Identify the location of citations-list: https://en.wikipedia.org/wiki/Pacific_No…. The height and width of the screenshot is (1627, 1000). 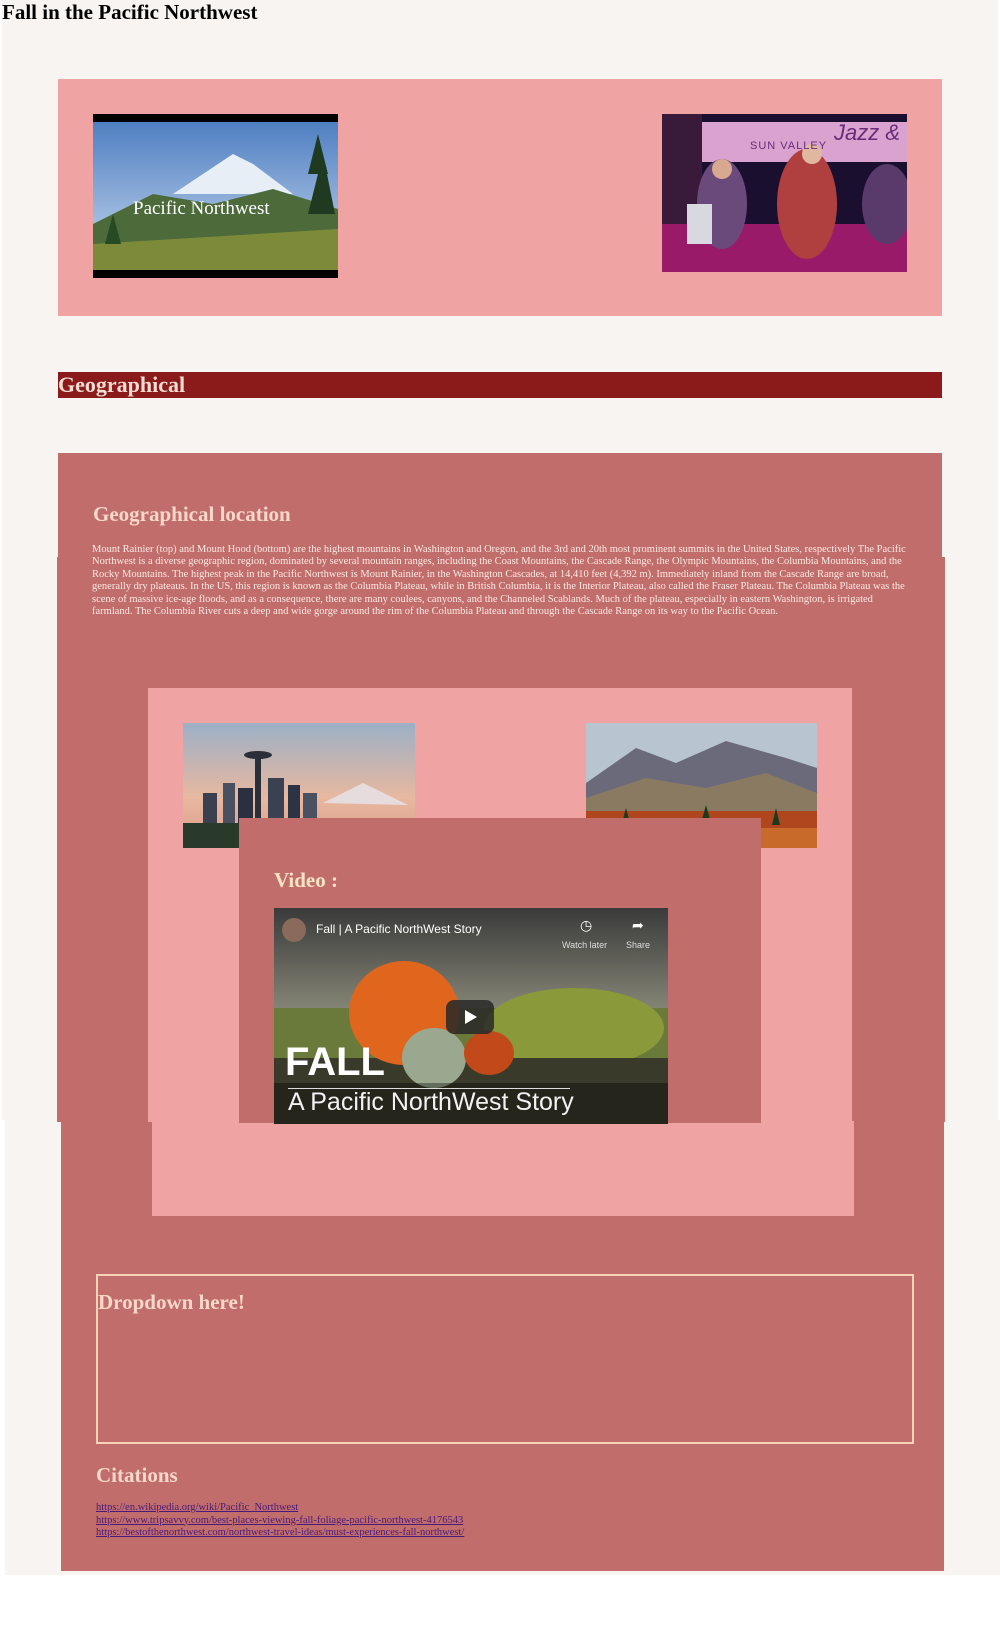
(280, 1521).